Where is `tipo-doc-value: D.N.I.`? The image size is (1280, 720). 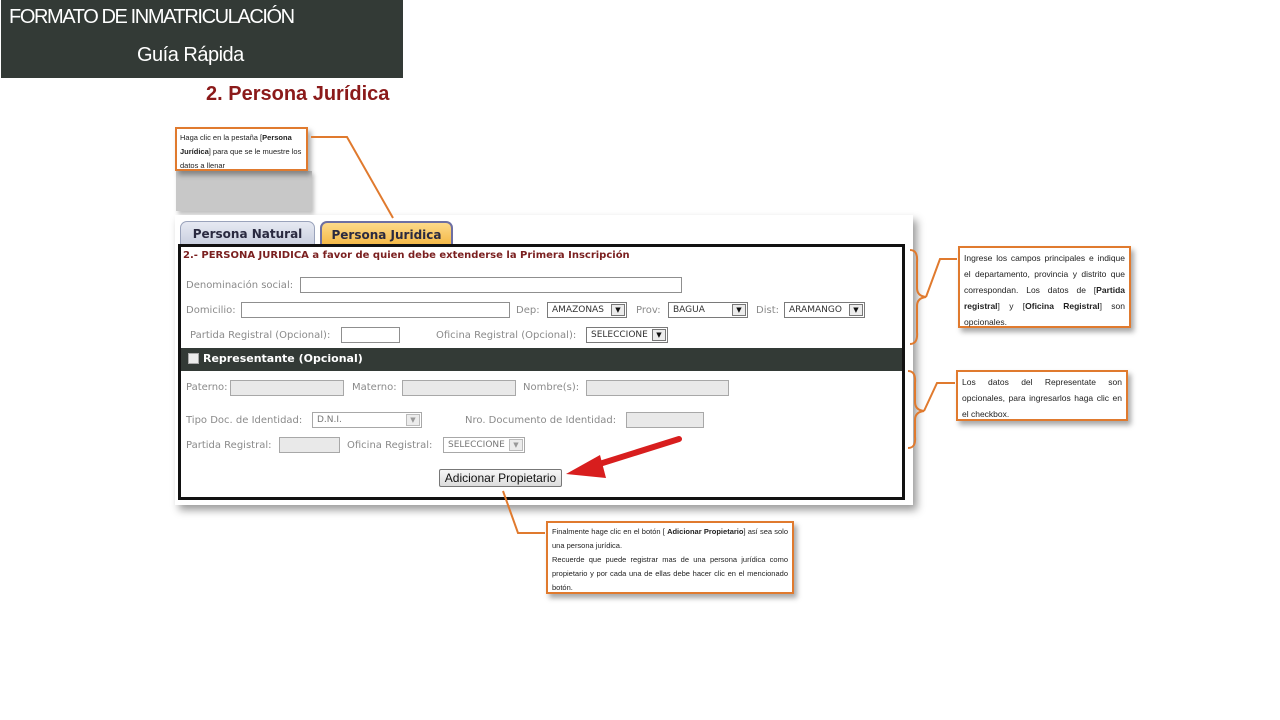
tipo-doc-value: D.N.I. is located at coordinates (329, 420).